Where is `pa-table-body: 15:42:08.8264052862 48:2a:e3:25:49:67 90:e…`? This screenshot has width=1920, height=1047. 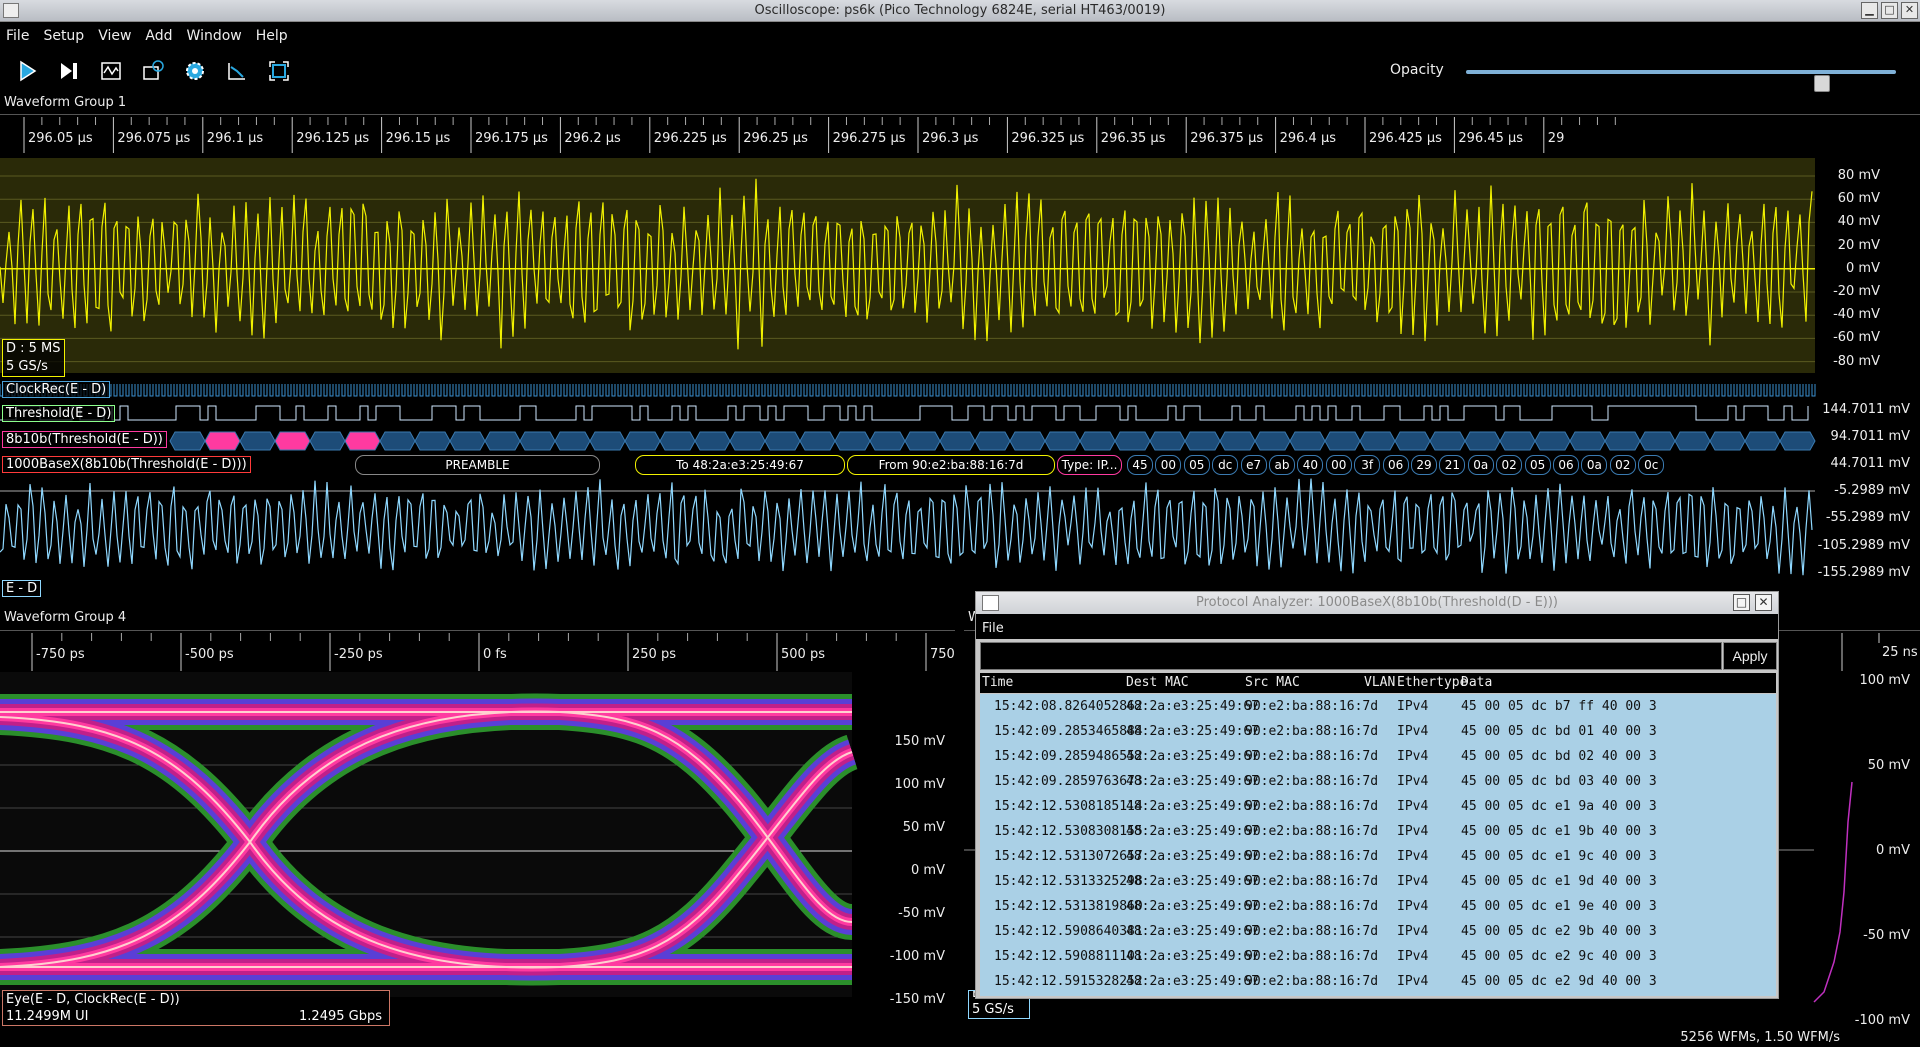 pa-table-body: 15:42:08.8264052862 48:2a:e3:25:49:67 90:e… is located at coordinates (1378, 845).